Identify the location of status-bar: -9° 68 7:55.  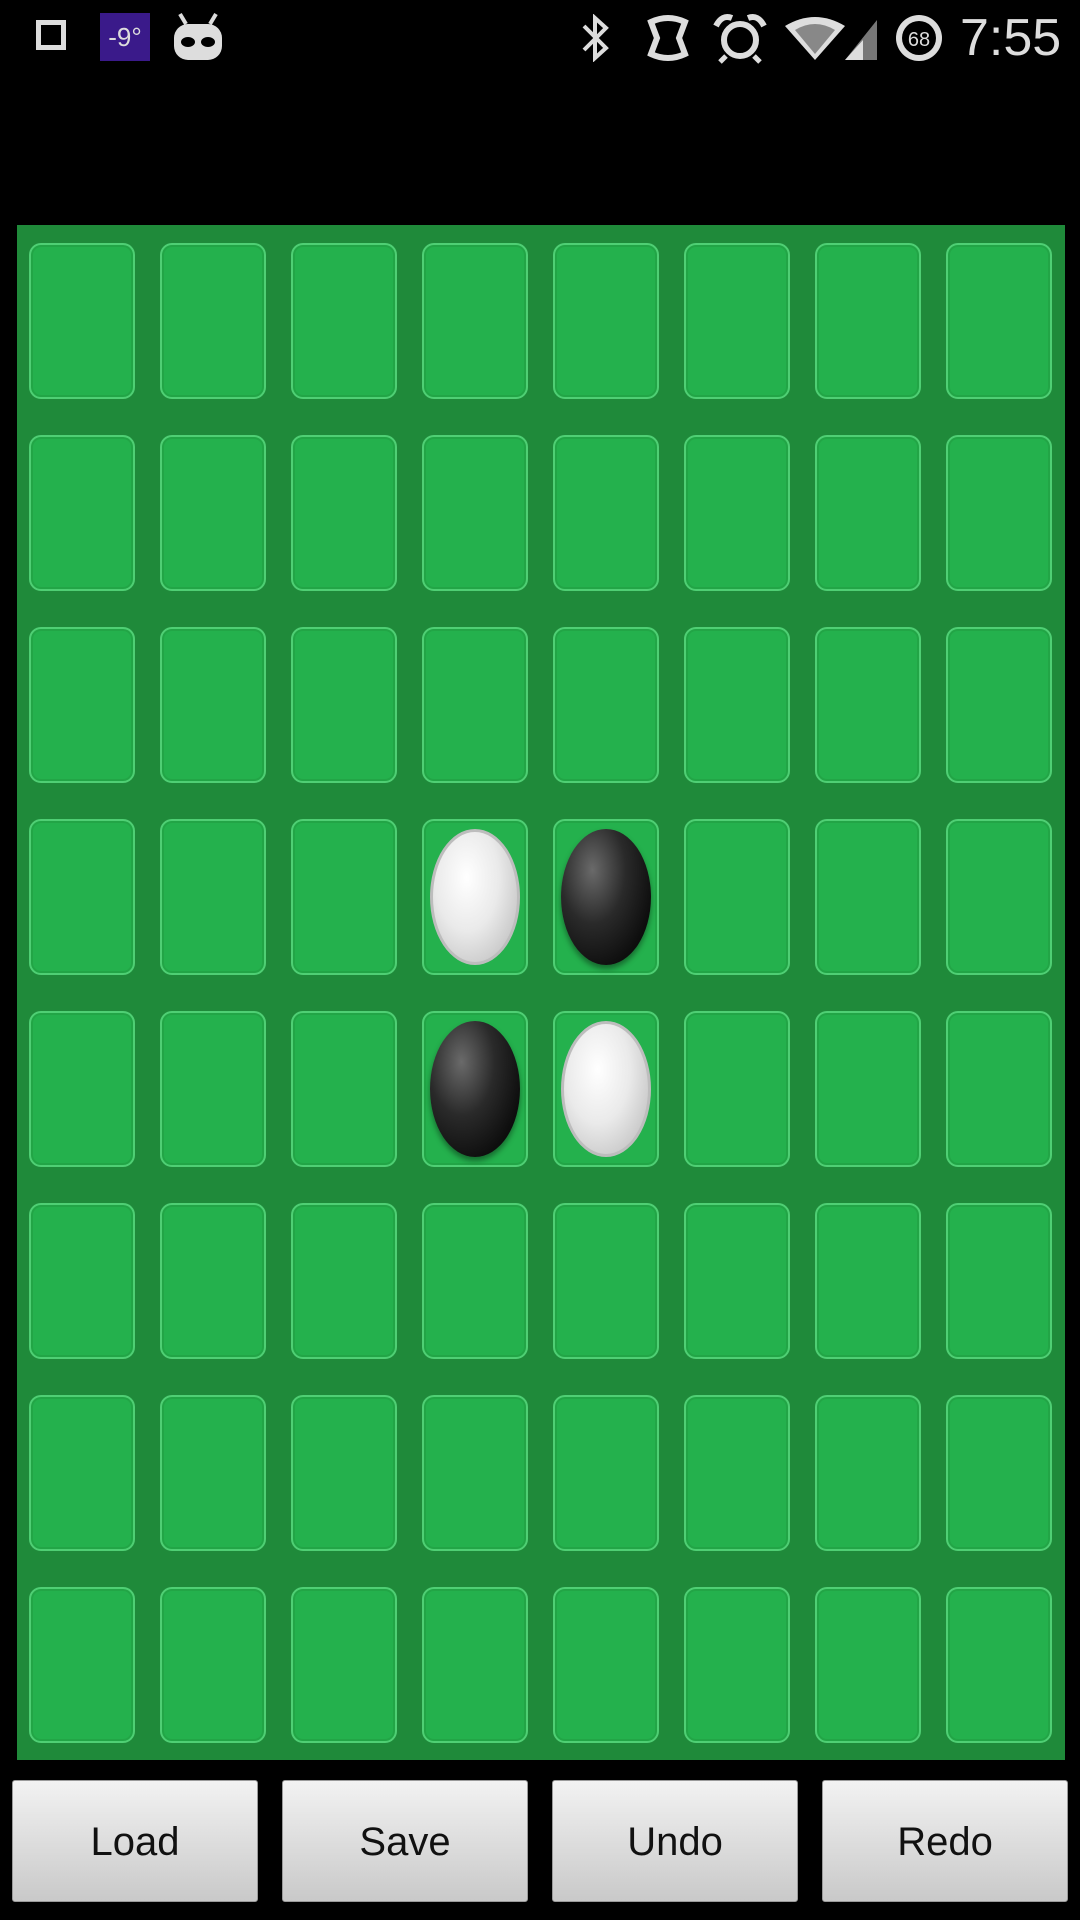
(540, 37).